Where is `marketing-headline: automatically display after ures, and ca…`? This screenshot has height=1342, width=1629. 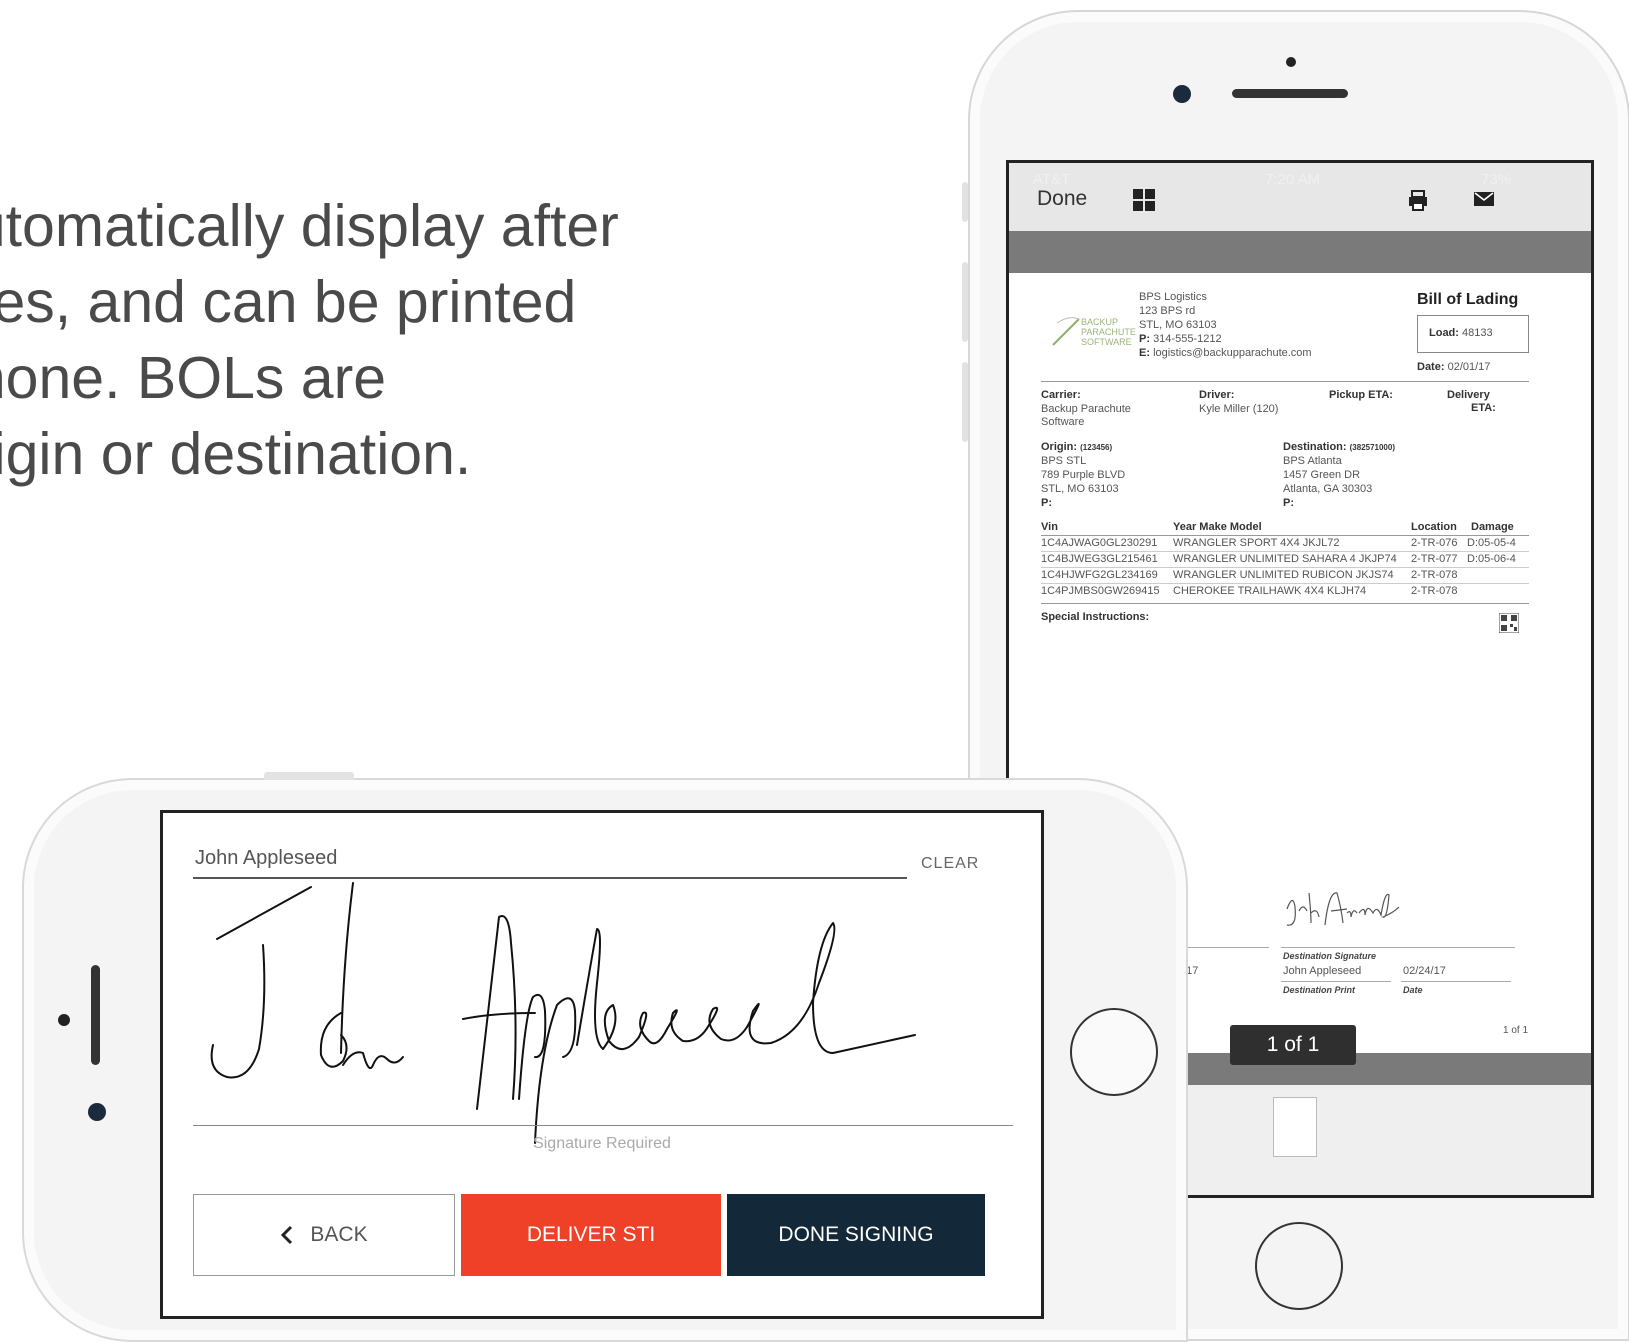 marketing-headline: automatically display after ures, and ca… is located at coordinates (309, 340).